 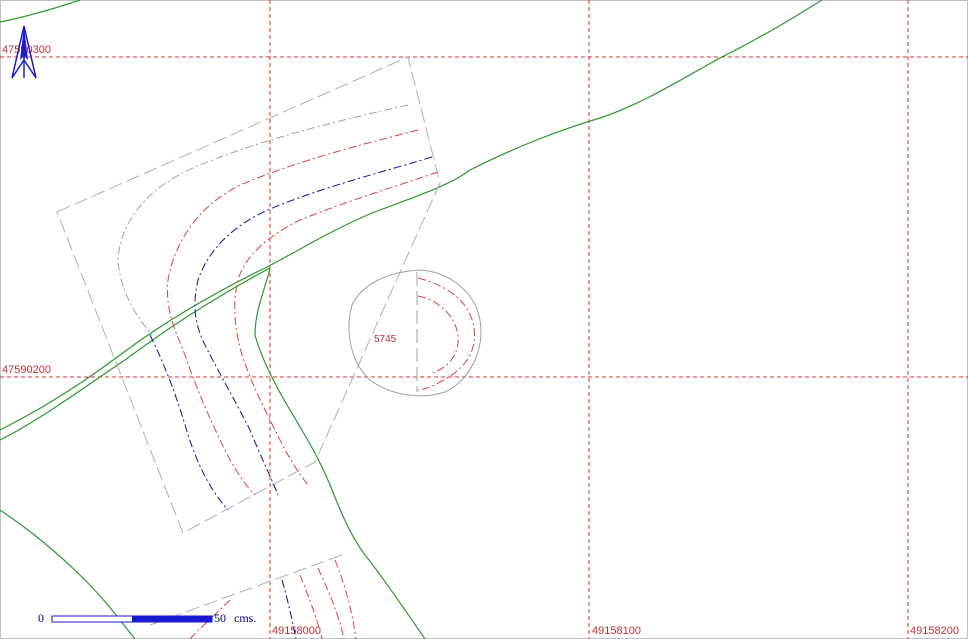 What do you see at coordinates (220, 618) in the screenshot?
I see `scale-end-label: 50` at bounding box center [220, 618].